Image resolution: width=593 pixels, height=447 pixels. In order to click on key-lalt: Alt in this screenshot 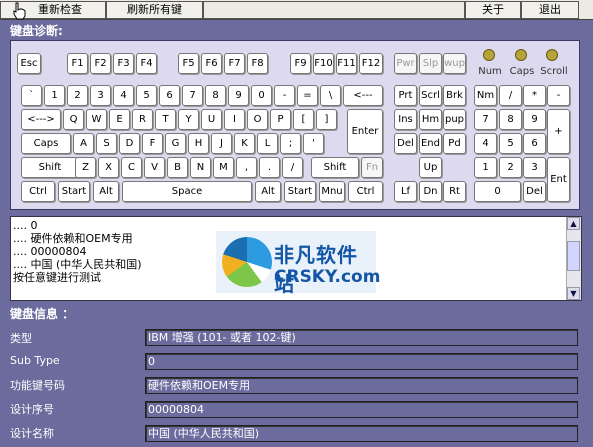, I will do `click(106, 191)`.